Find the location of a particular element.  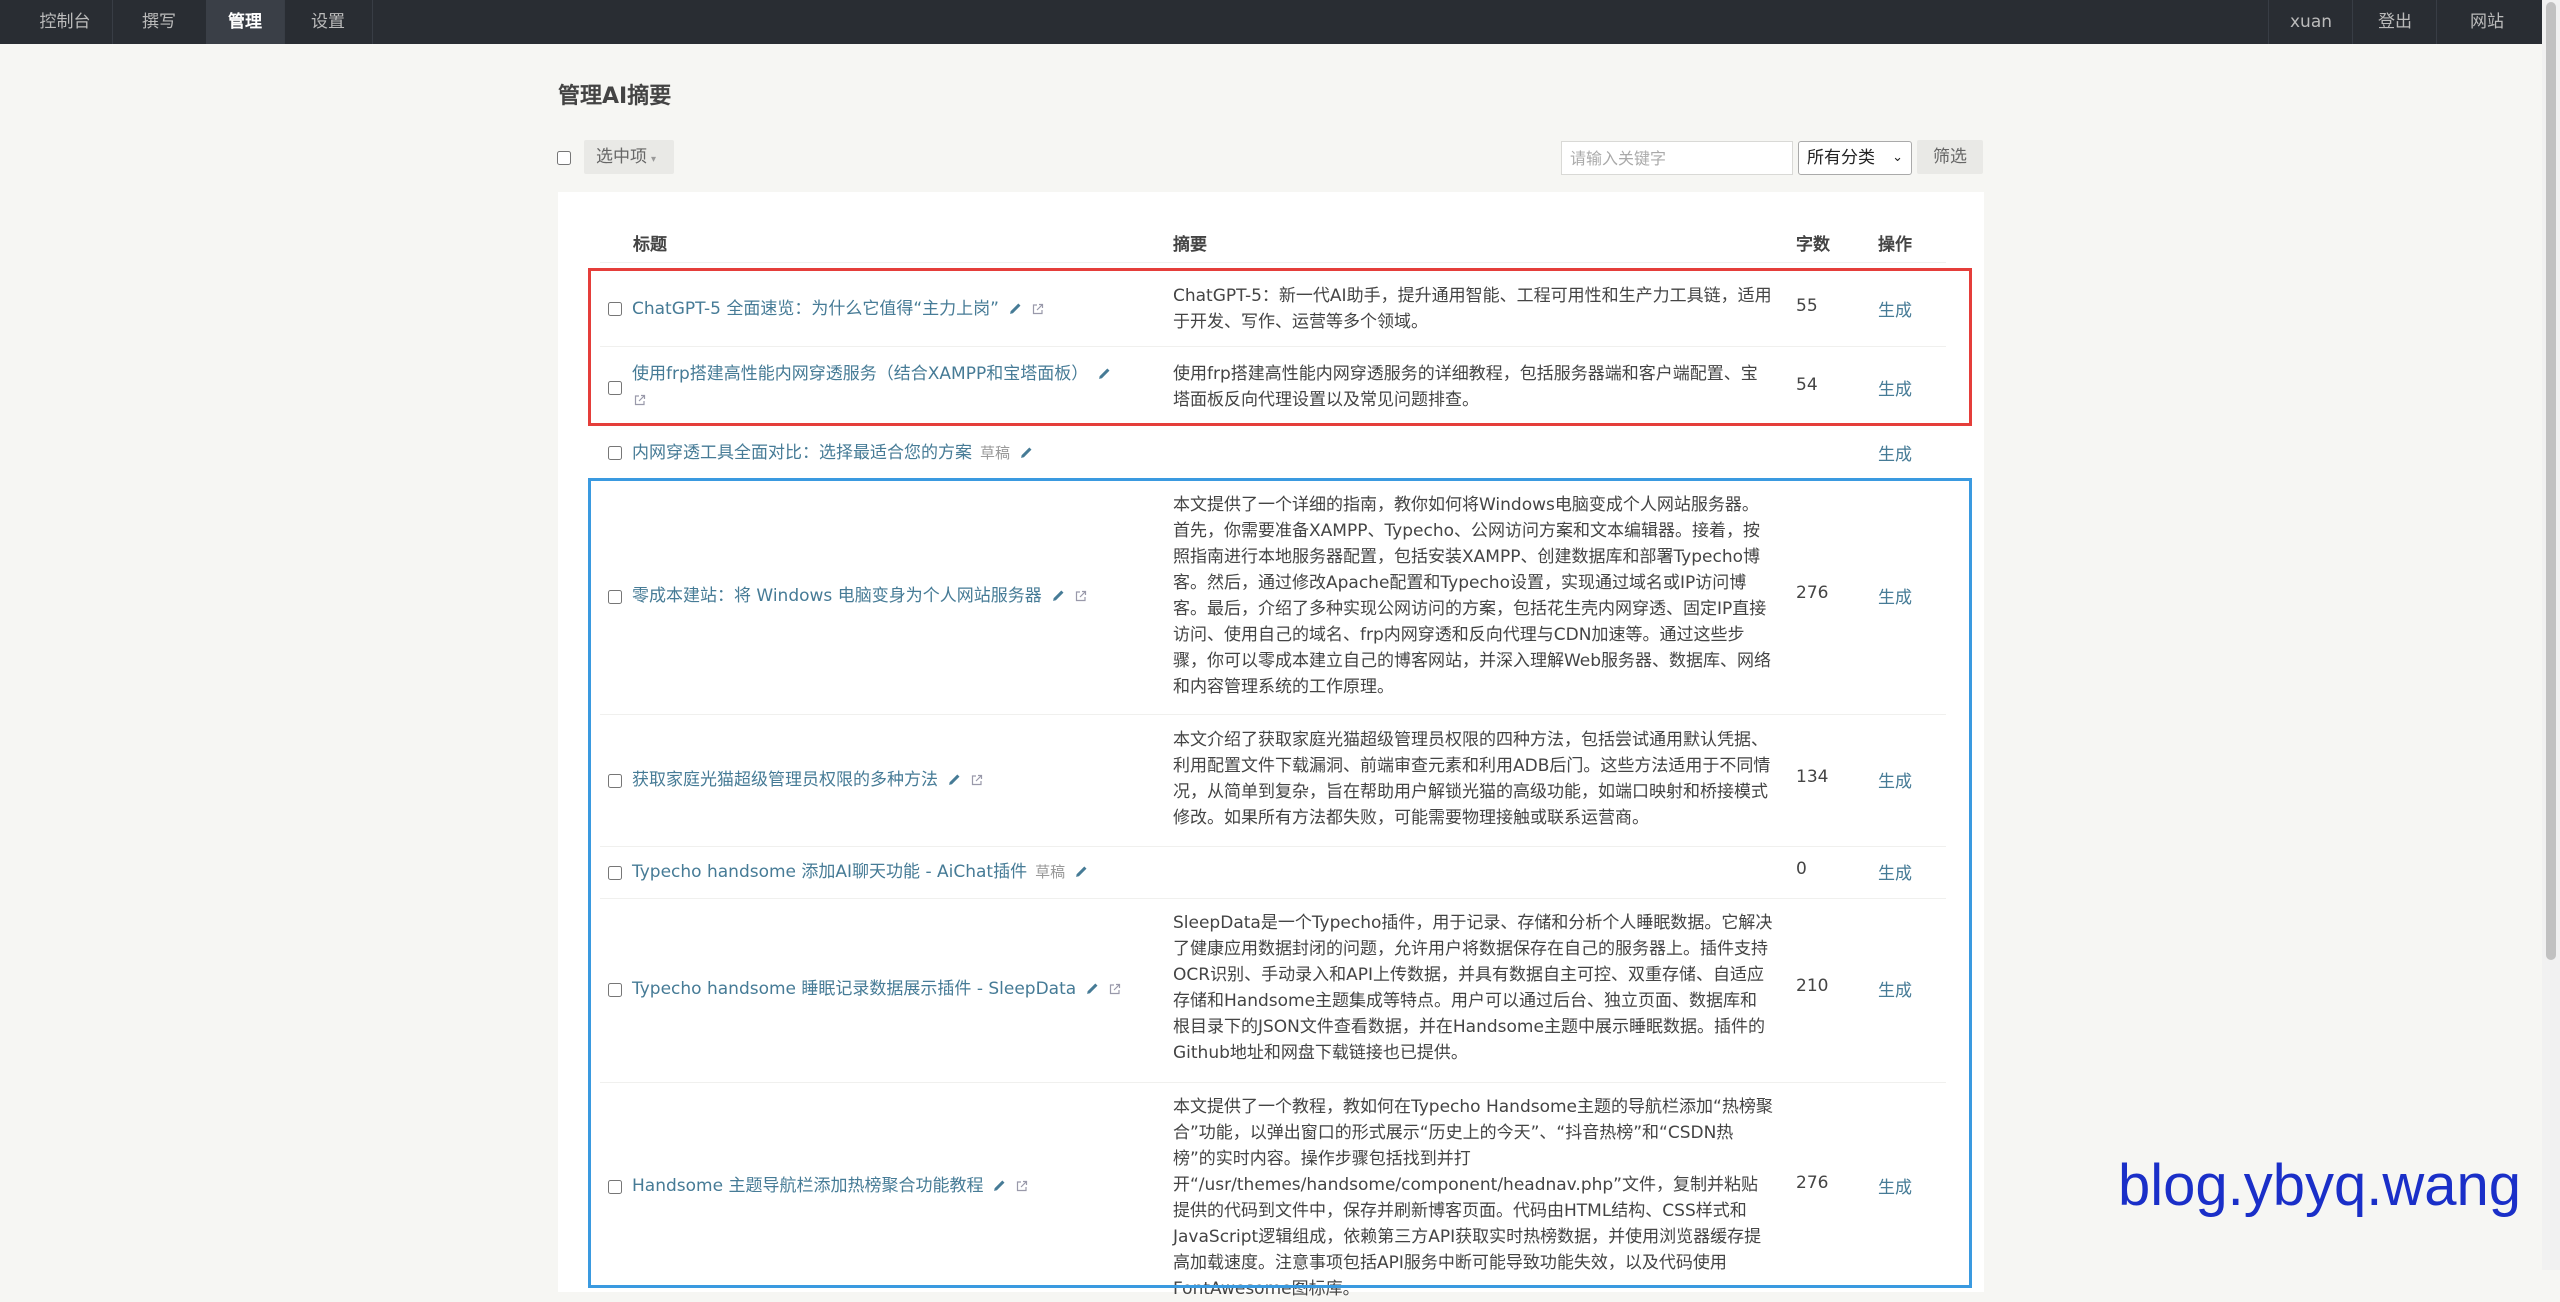

nav-logout: 登出 is located at coordinates (2394, 22).